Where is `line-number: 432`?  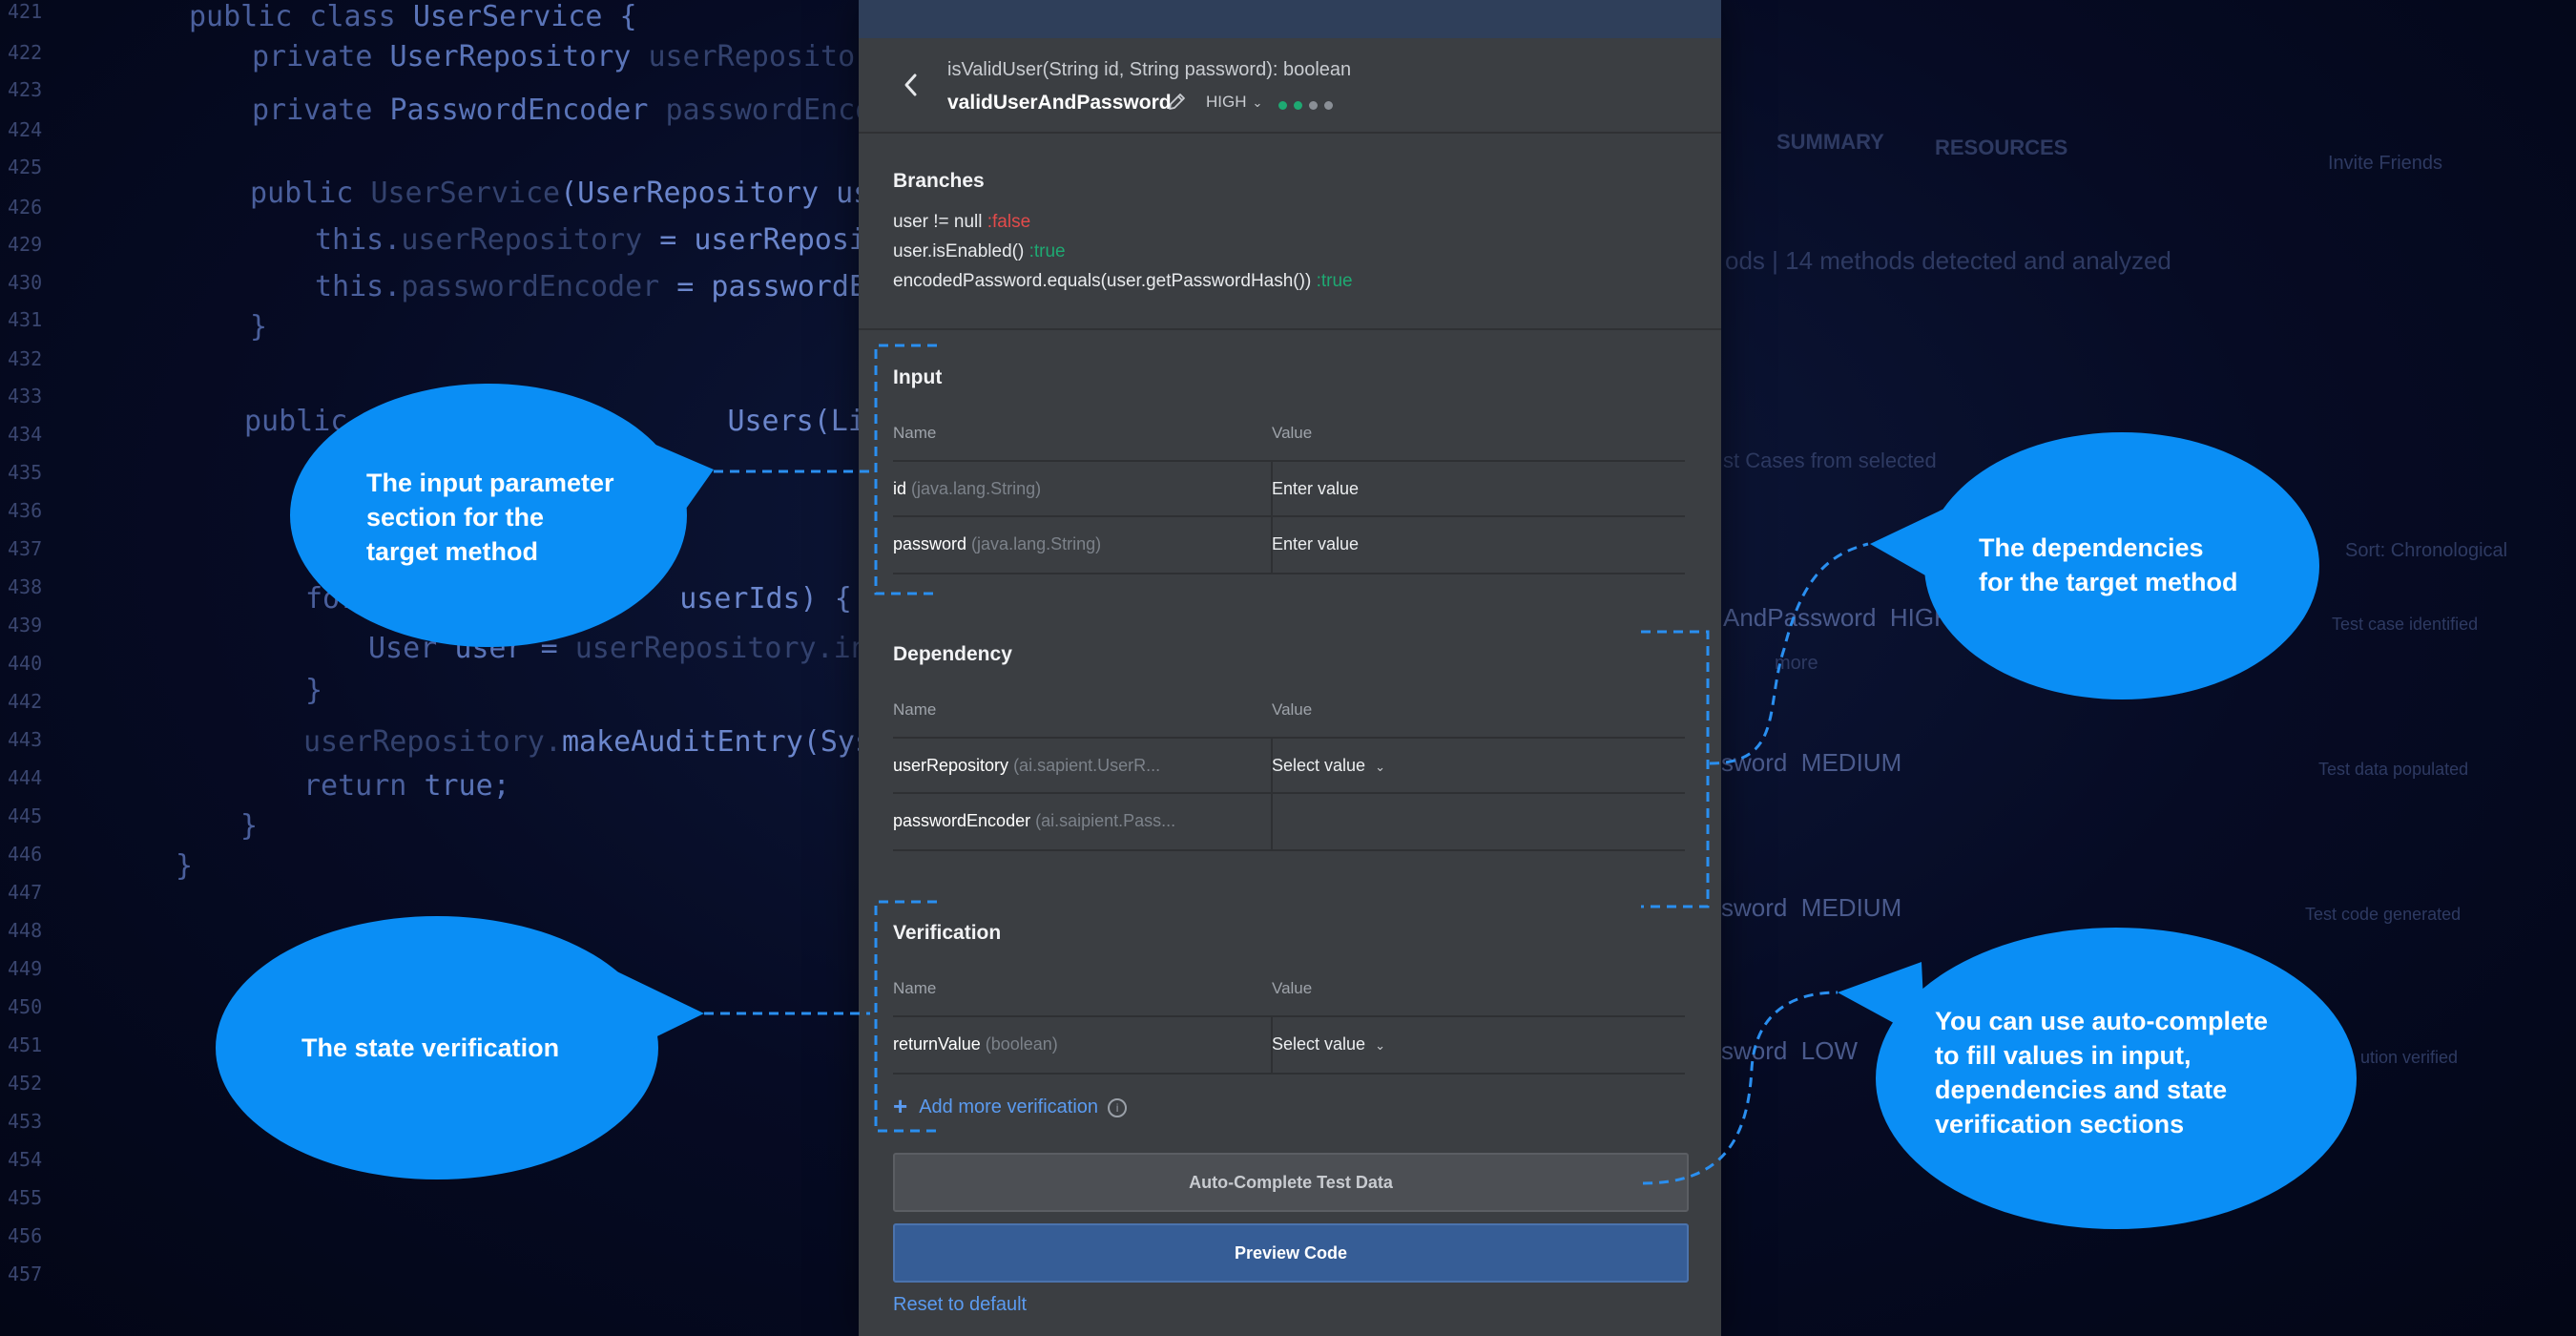
line-number: 432 is located at coordinates (25, 358).